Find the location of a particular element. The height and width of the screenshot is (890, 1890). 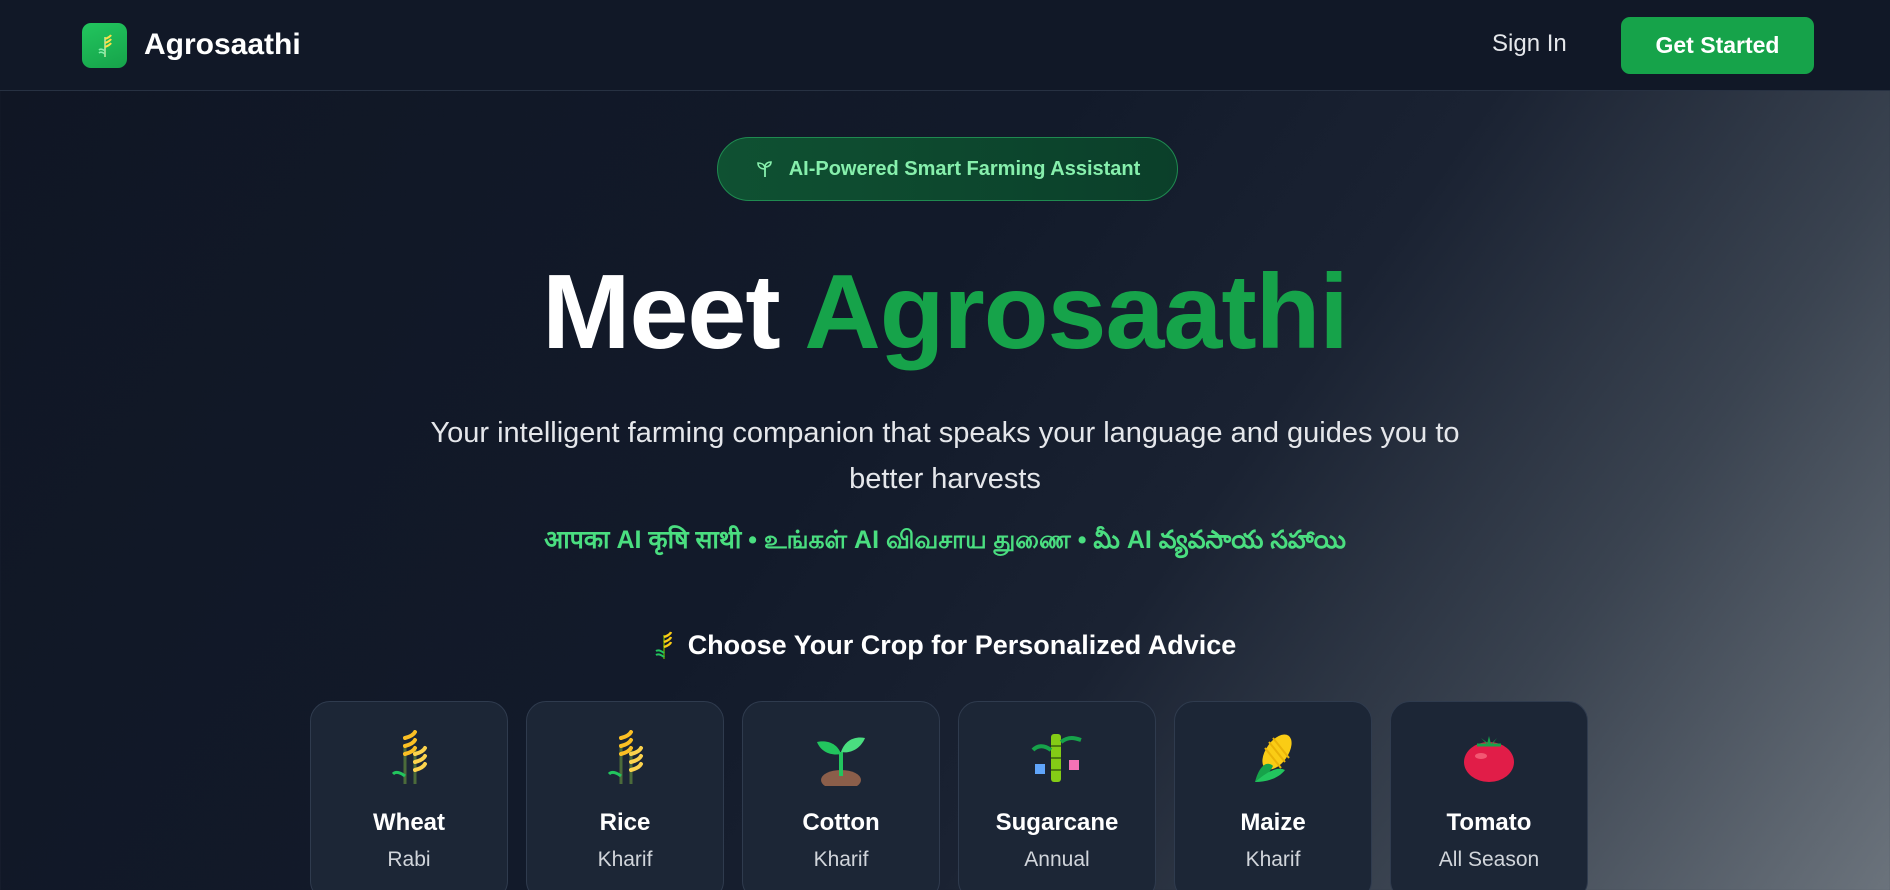

title-part-2: Agrosaathi is located at coordinates (1076, 312).